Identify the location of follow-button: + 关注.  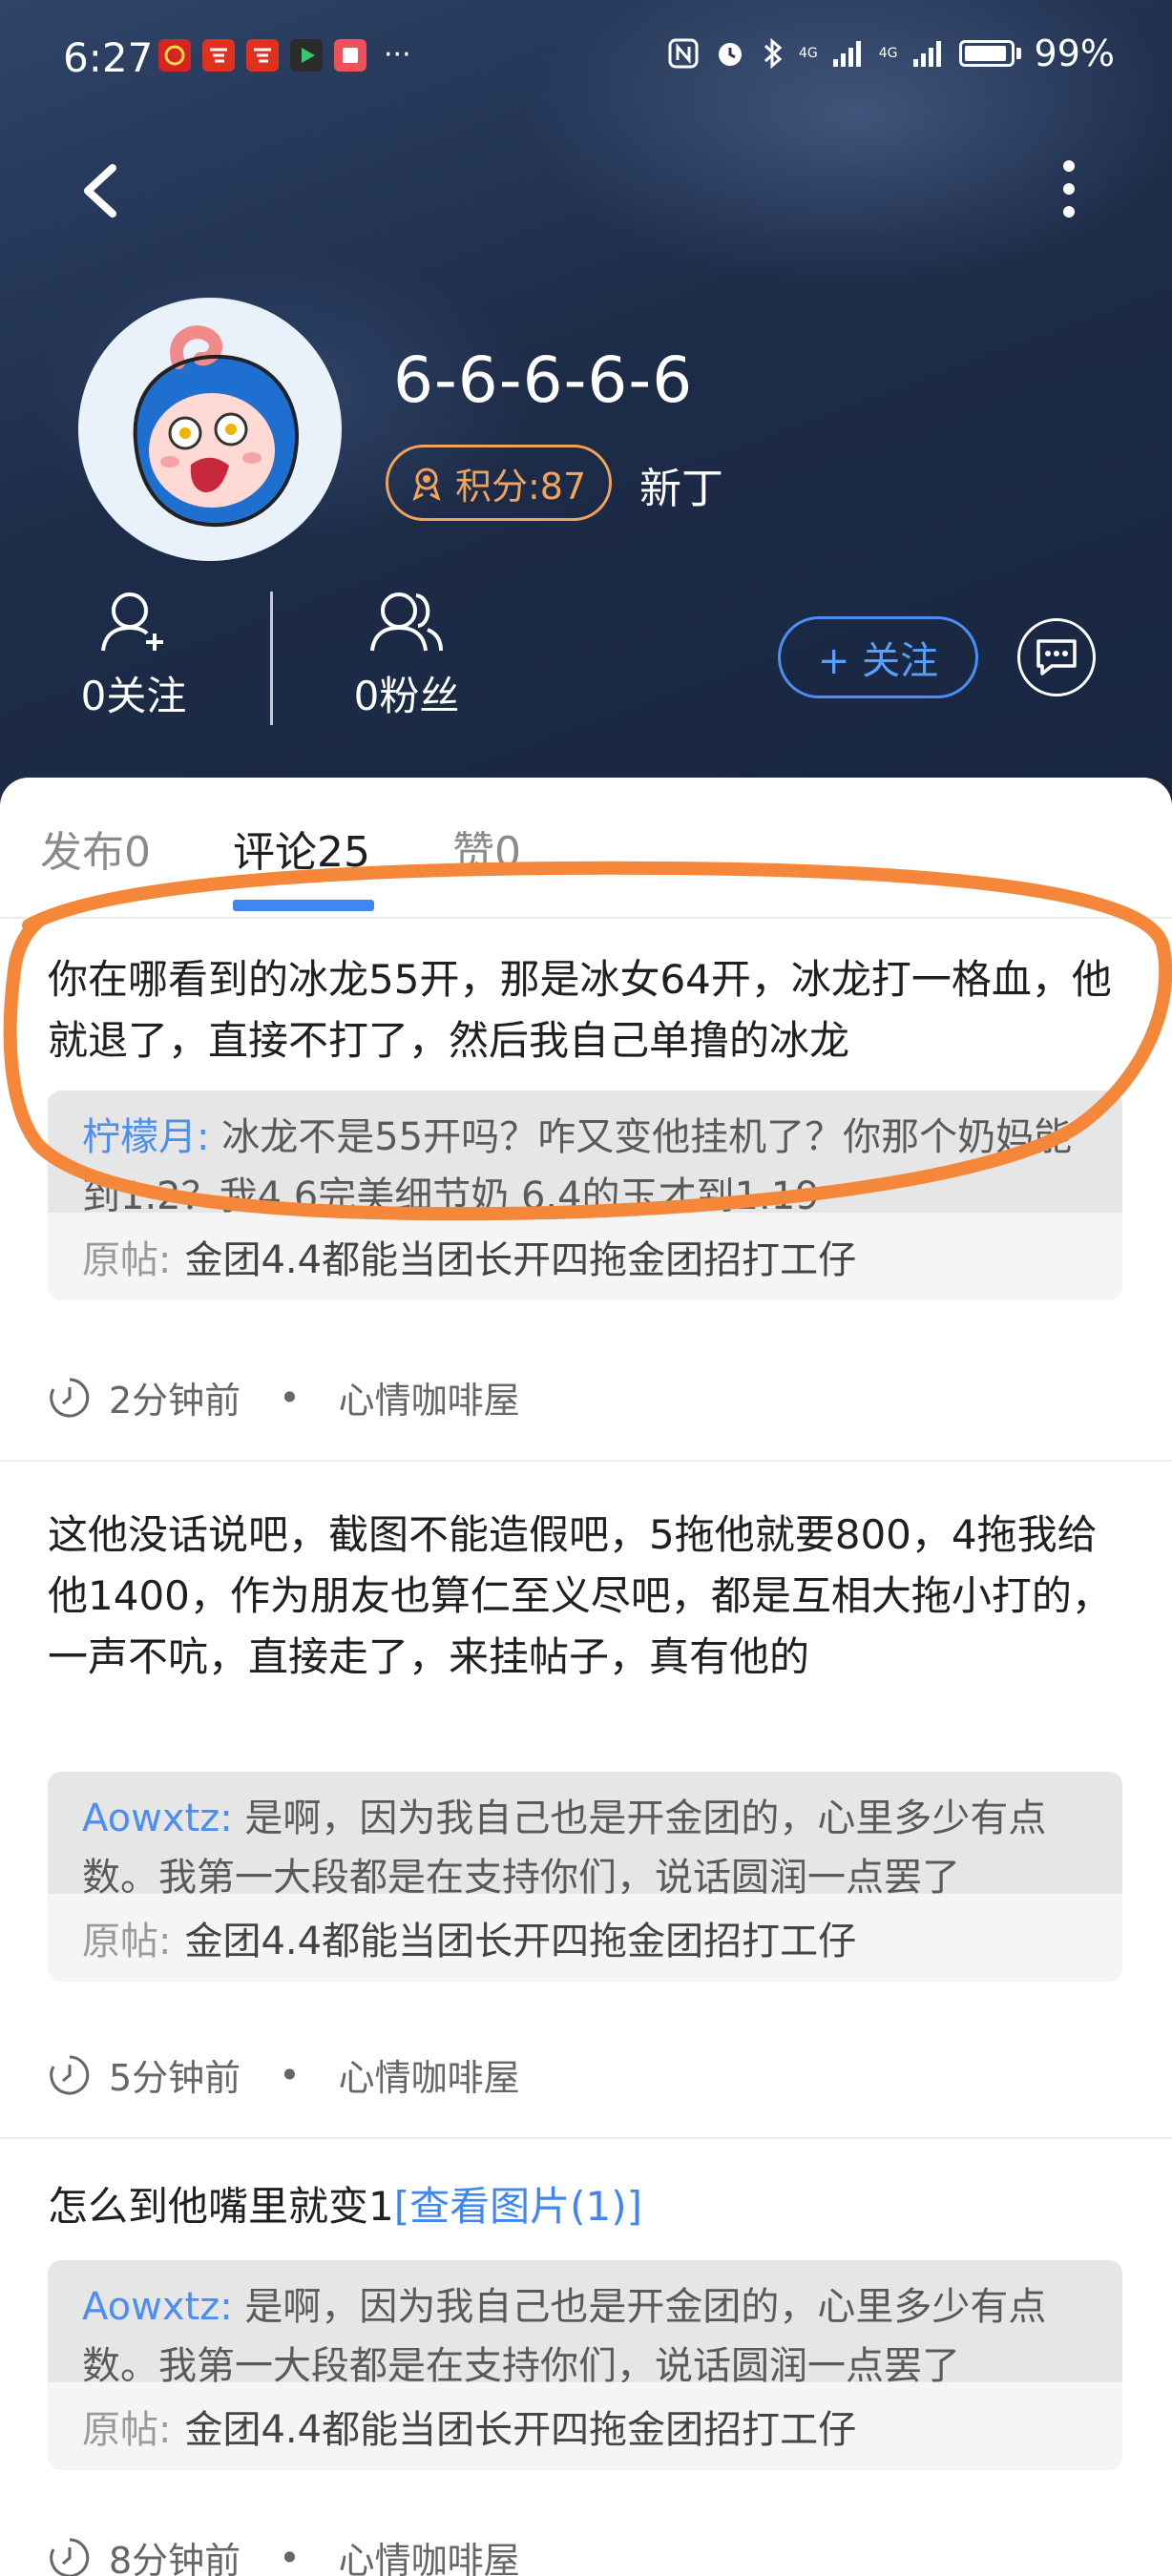
(878, 657).